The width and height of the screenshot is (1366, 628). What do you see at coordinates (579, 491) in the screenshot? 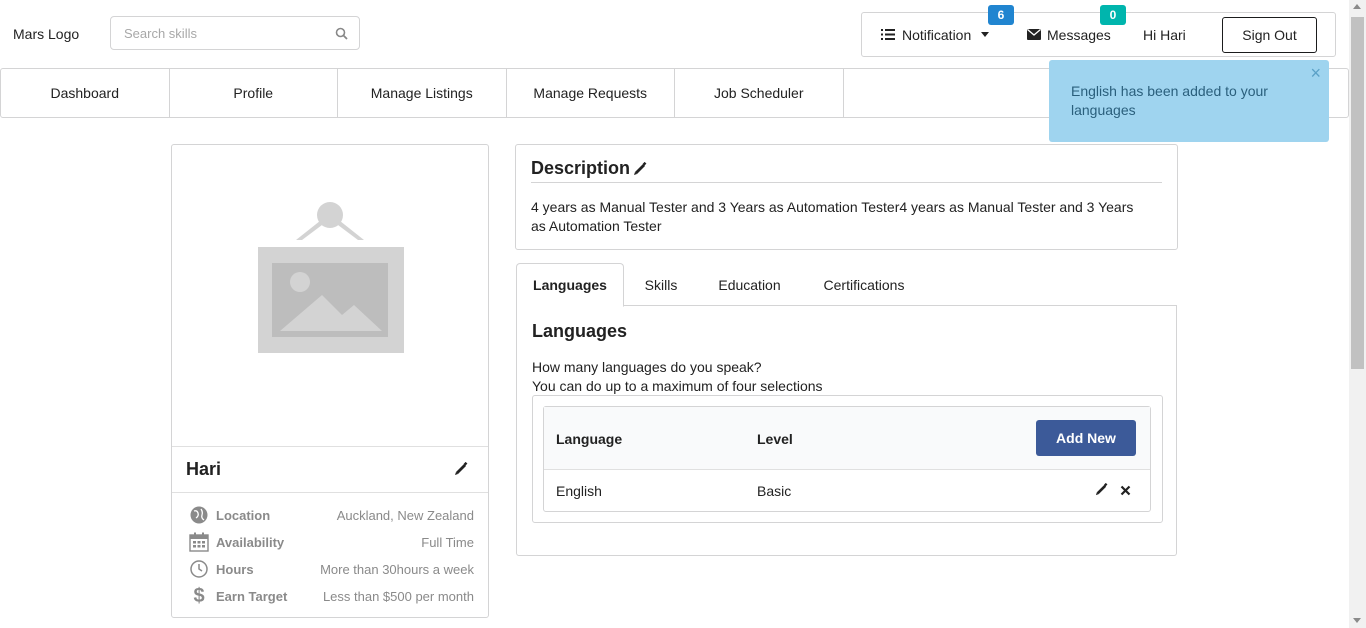
I see `language-cell: English` at bounding box center [579, 491].